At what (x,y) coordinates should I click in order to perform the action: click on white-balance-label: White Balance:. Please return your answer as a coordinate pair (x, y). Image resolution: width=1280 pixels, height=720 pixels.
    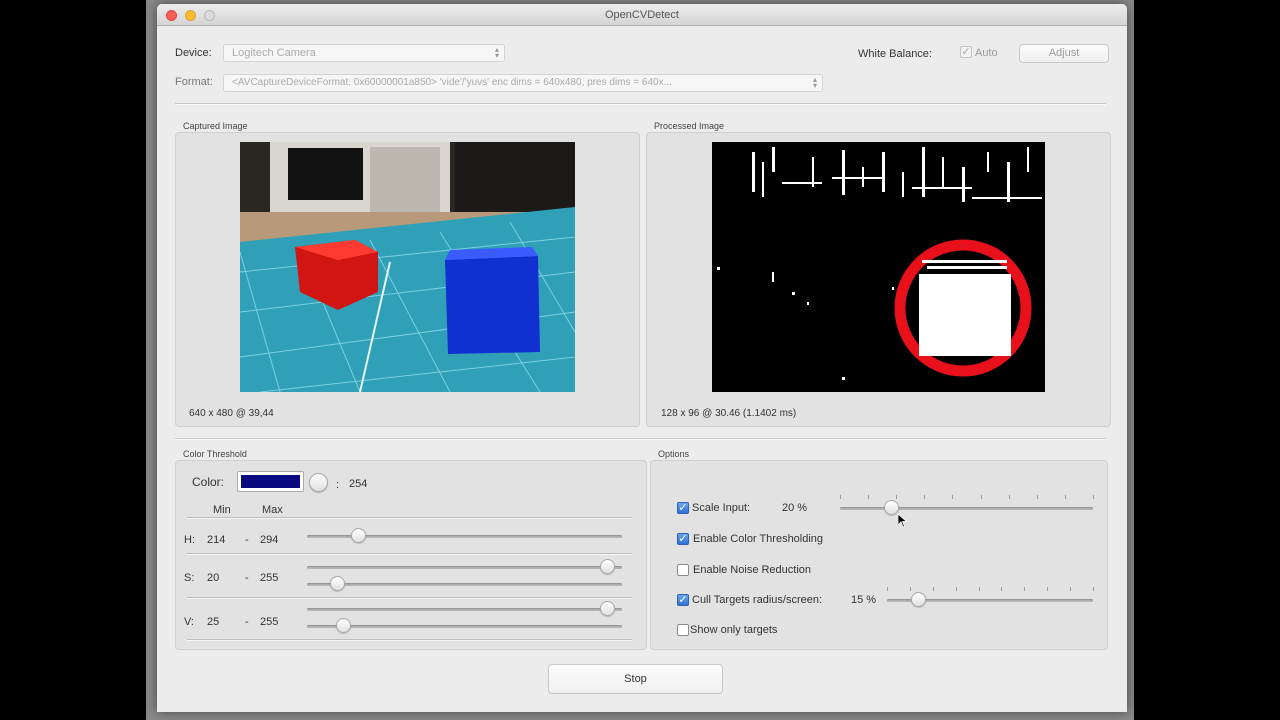
    Looking at the image, I should click on (895, 54).